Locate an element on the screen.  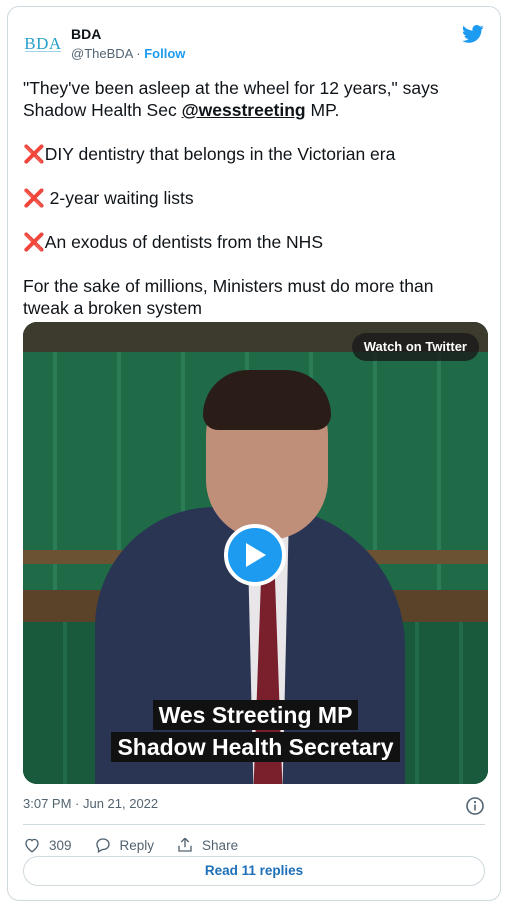
video-caption: Wes Streeting MP Shadow Health Secretary is located at coordinates (255, 732).